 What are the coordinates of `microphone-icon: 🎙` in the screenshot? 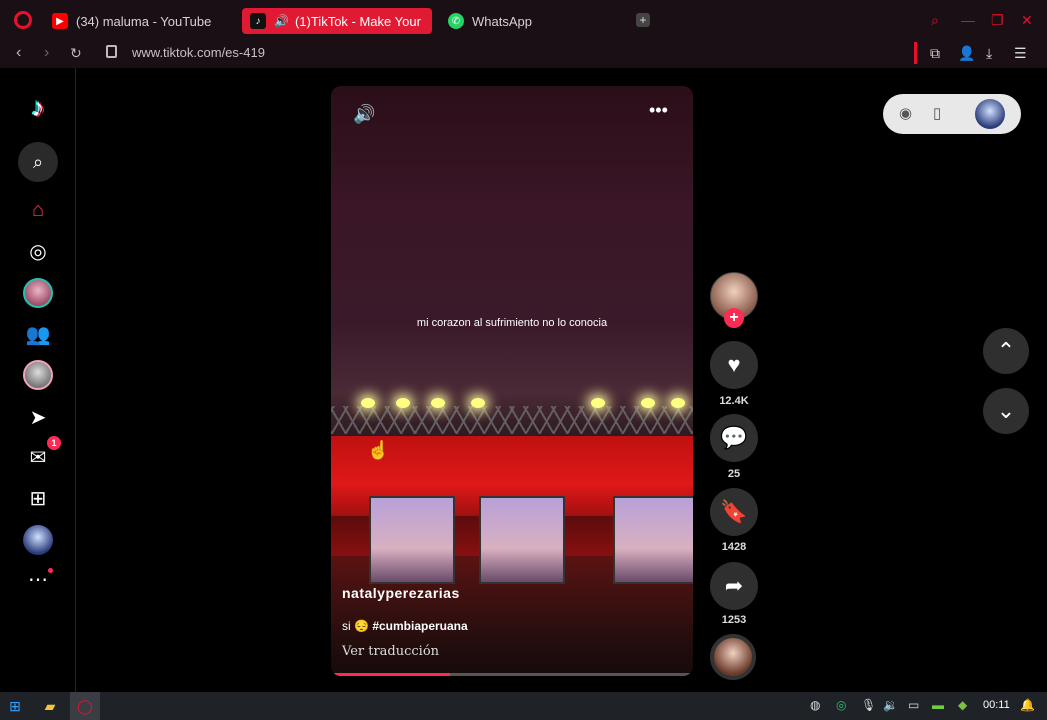 It's located at (868, 705).